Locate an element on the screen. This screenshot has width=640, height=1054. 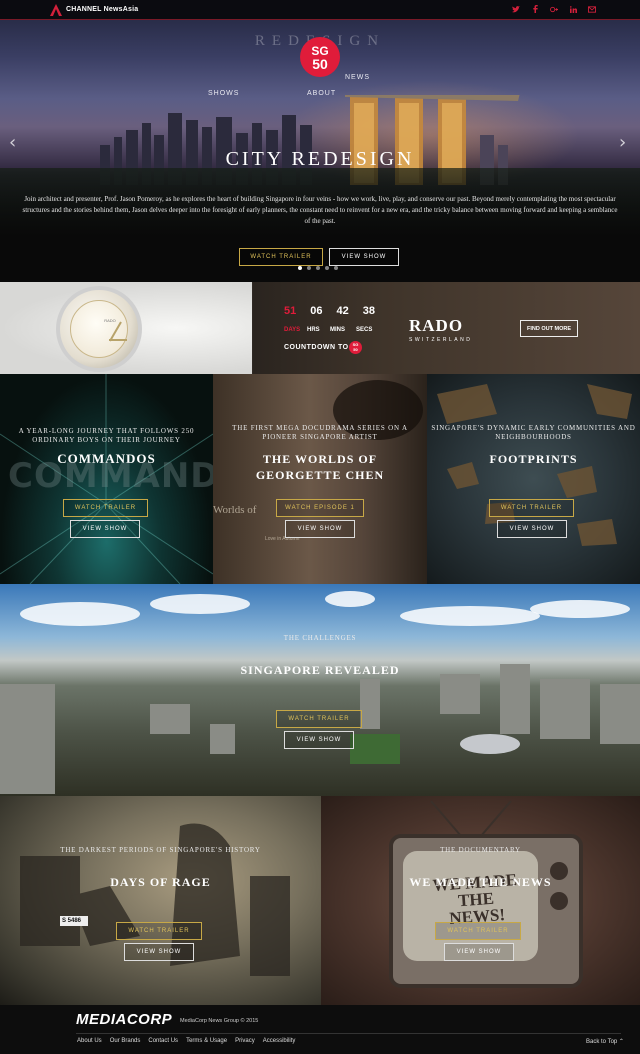
rado-logo: RADO SWITZERLAND is located at coordinates (440, 329).